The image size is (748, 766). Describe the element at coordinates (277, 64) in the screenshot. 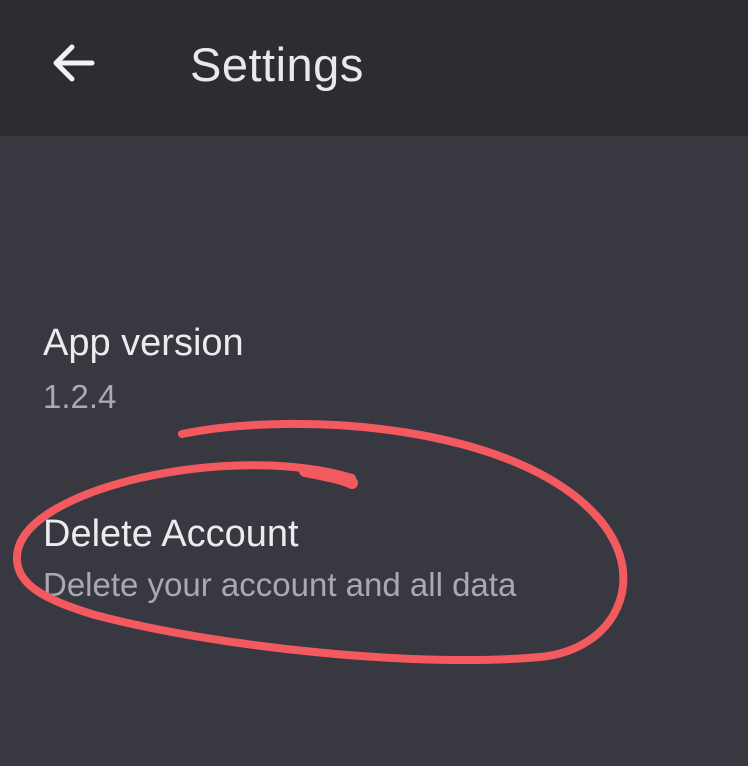

I see `page-title: Settings` at that location.